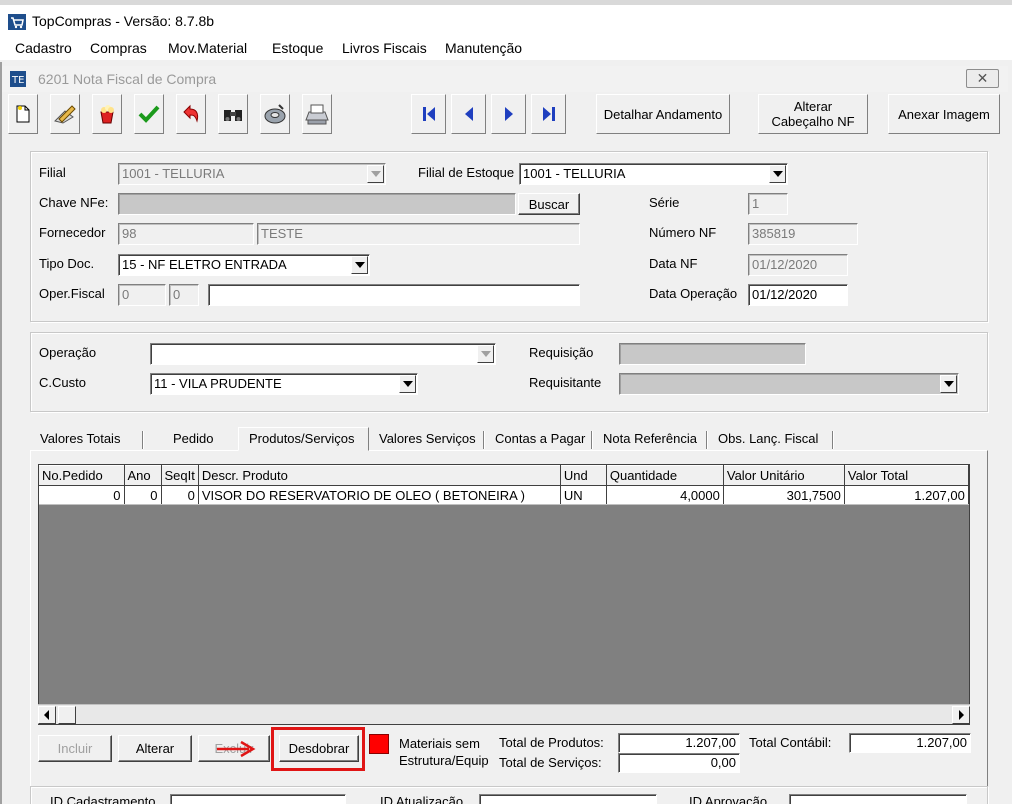 This screenshot has width=1012, height=804. I want to click on print-button, so click(317, 114).